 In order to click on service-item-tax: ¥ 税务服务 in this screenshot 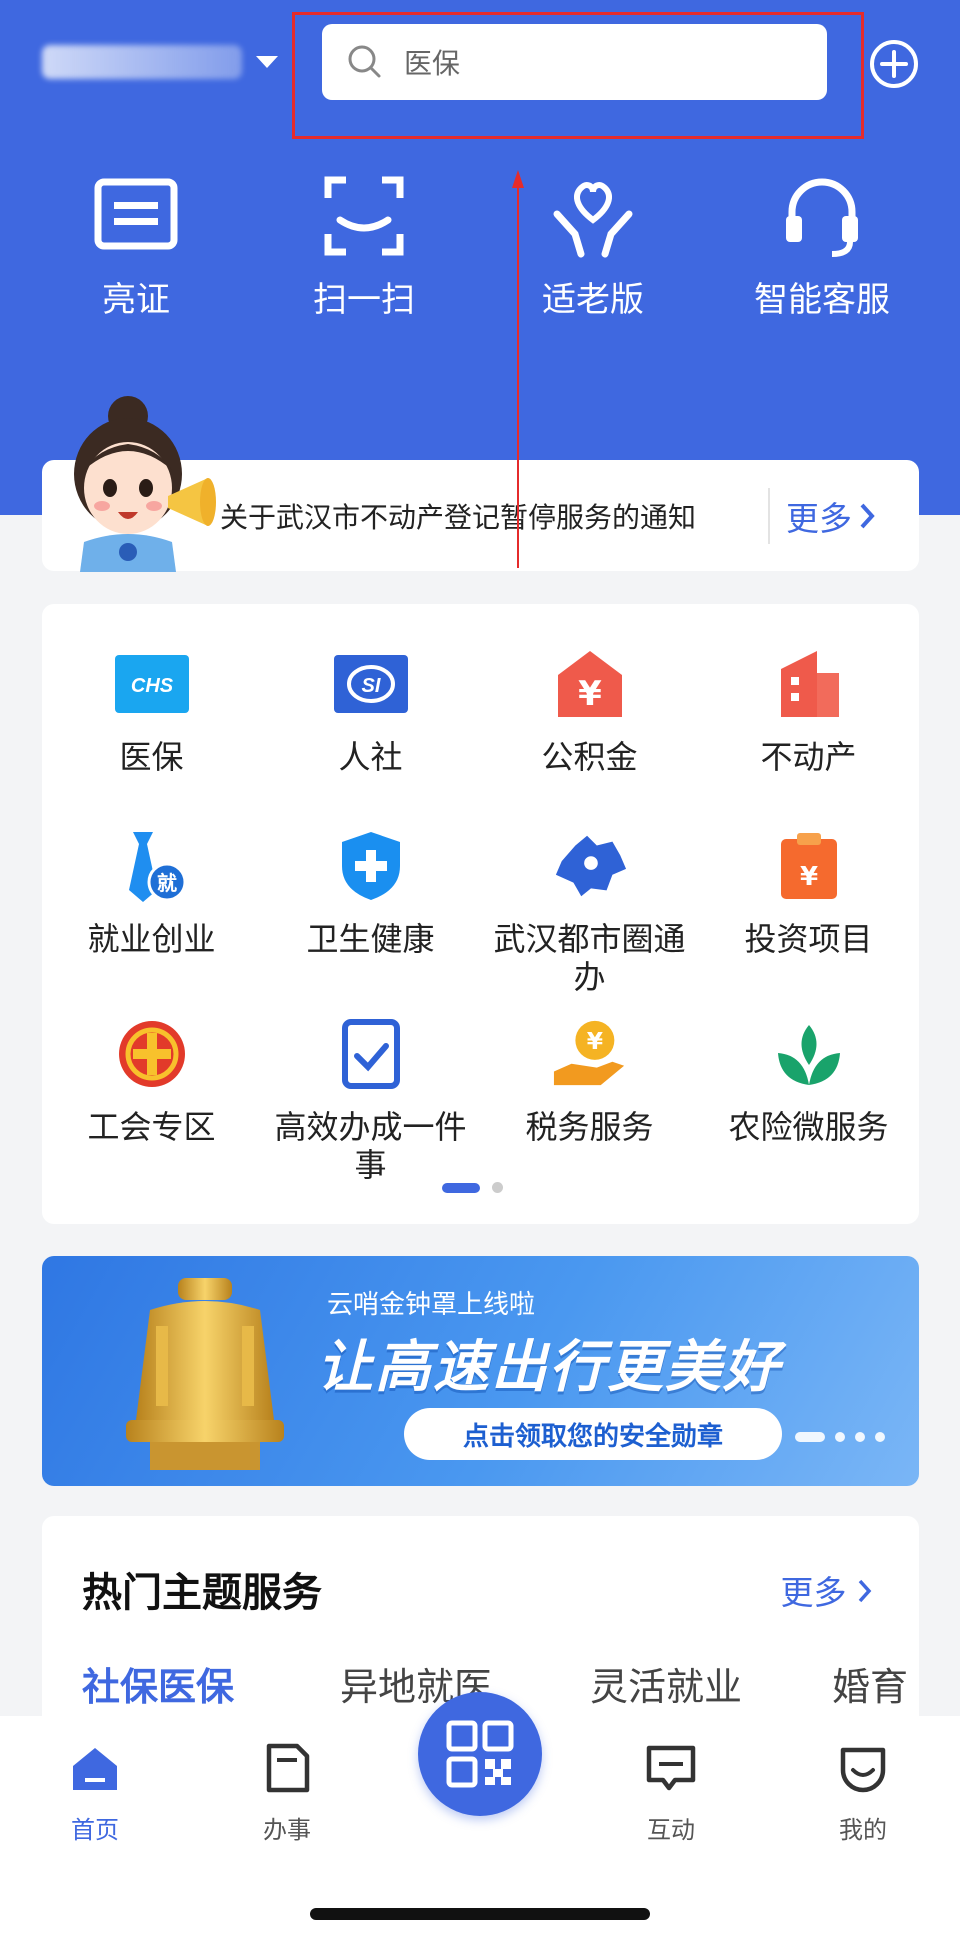, I will do `click(589, 1081)`.